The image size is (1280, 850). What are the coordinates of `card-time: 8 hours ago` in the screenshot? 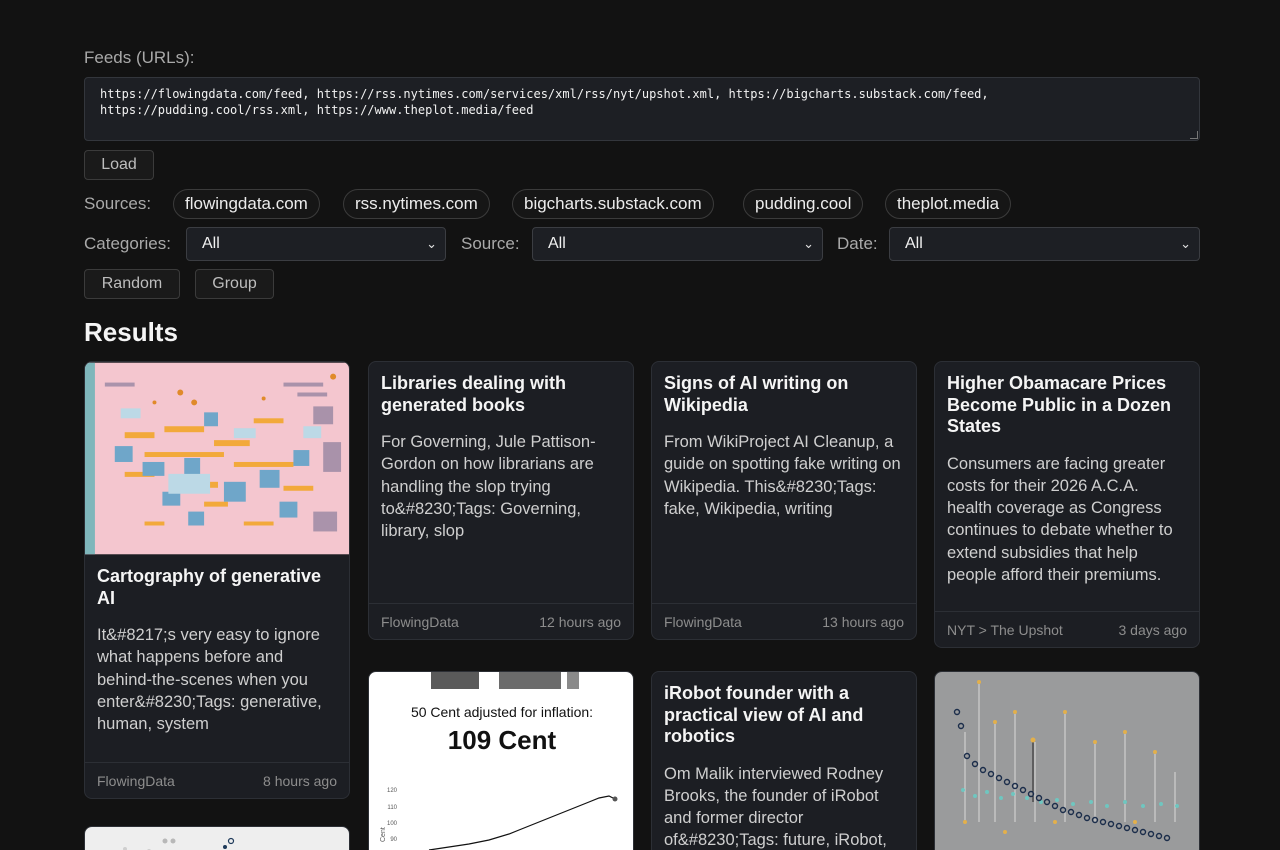 It's located at (300, 780).